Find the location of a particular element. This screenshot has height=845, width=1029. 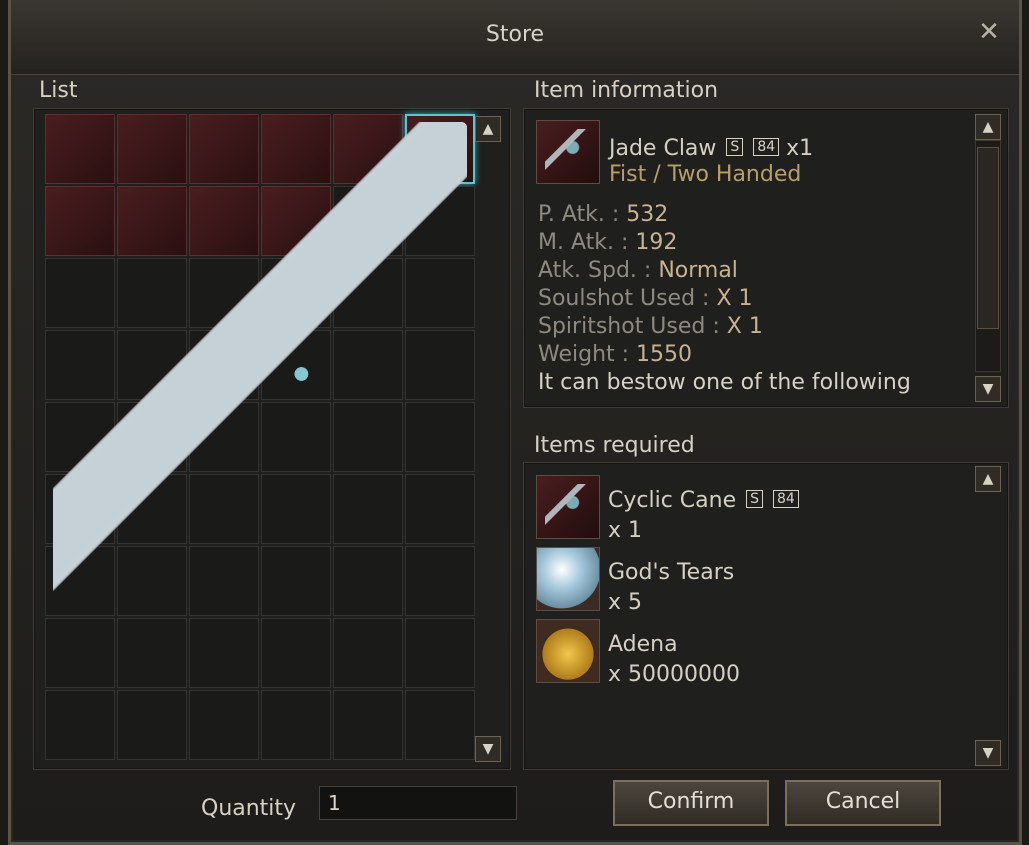

info-scroll-thumb is located at coordinates (988, 238).